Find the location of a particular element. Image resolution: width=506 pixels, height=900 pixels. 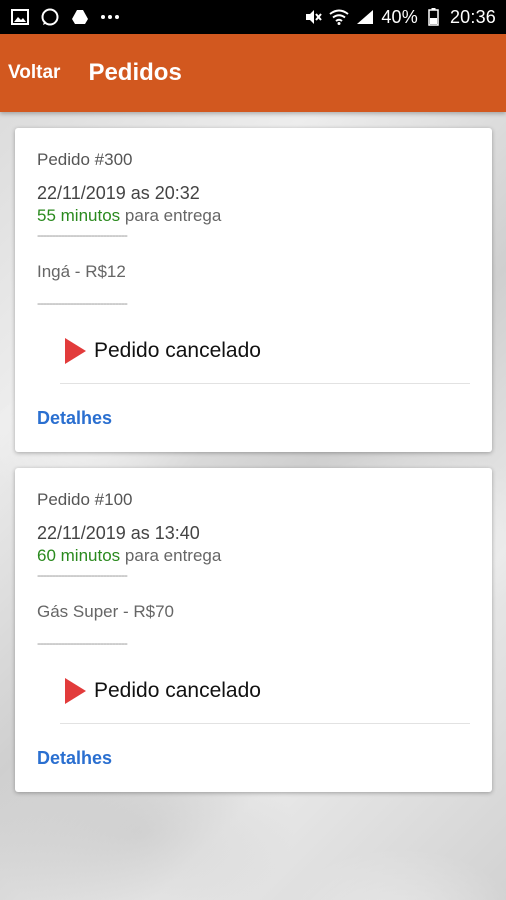

battery-level: 40% is located at coordinates (399, 16).